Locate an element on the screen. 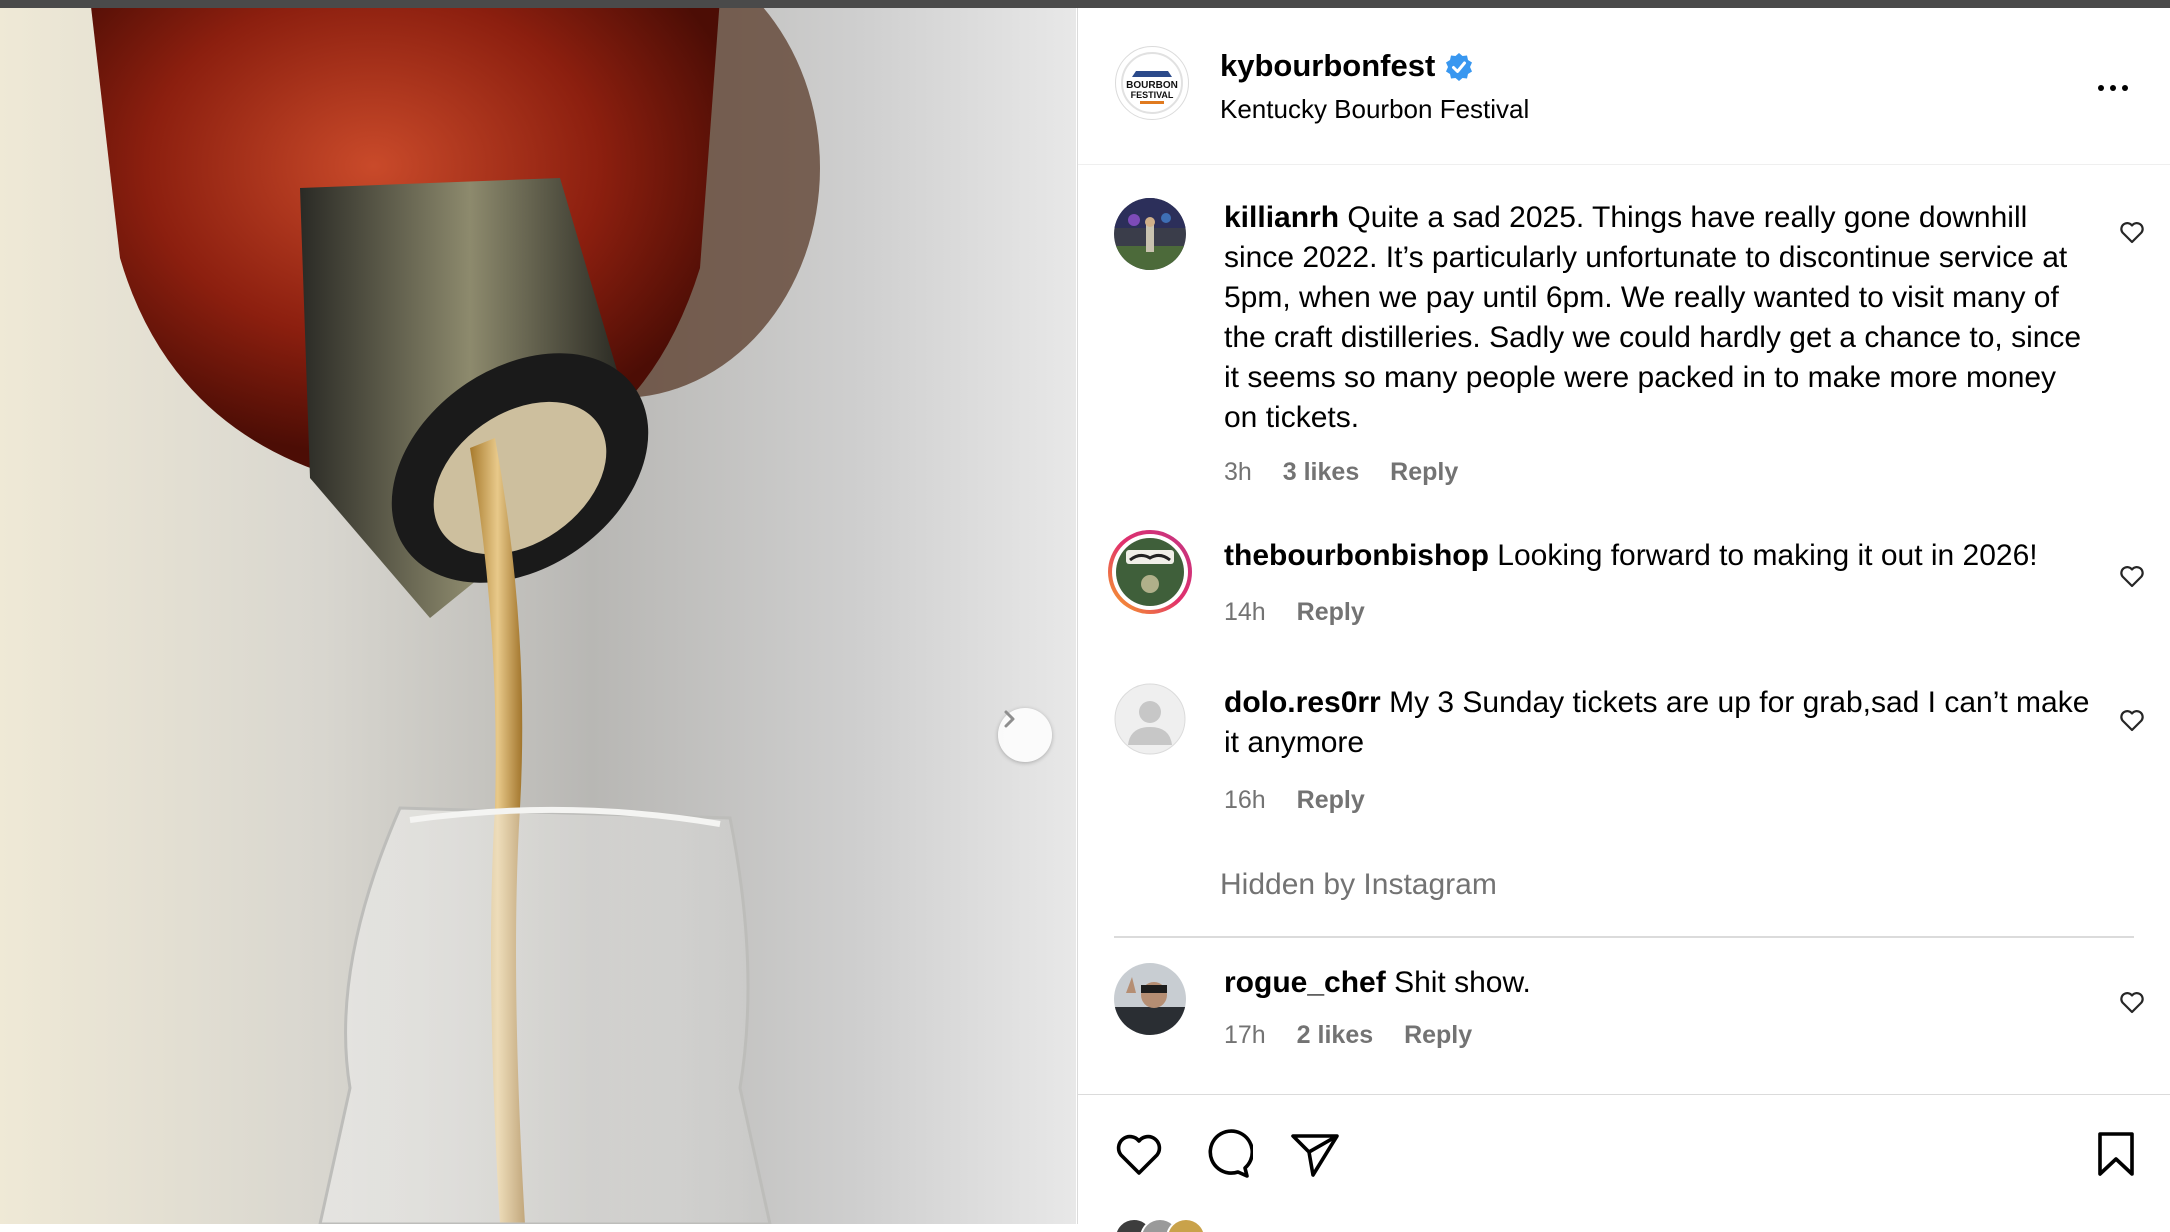  kybourbonfest-avatar: BOURBON FESTIVAL is located at coordinates (1152, 83).